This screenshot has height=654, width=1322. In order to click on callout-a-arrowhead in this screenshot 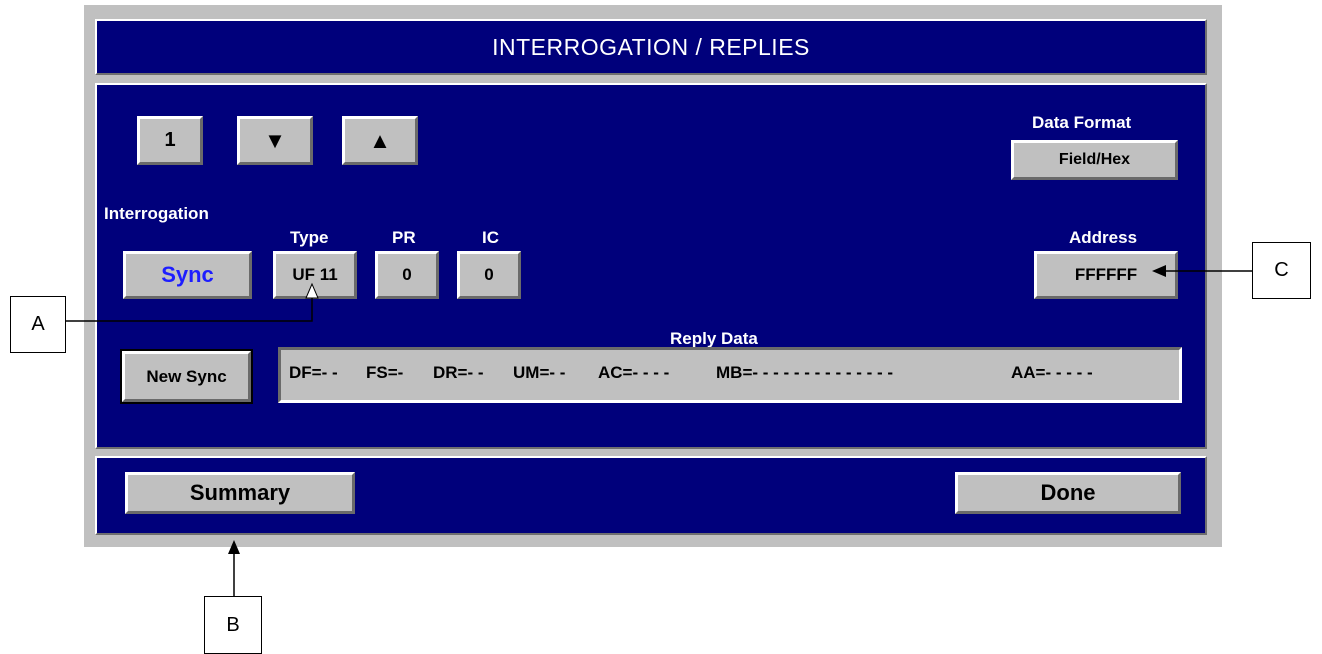, I will do `click(312, 290)`.